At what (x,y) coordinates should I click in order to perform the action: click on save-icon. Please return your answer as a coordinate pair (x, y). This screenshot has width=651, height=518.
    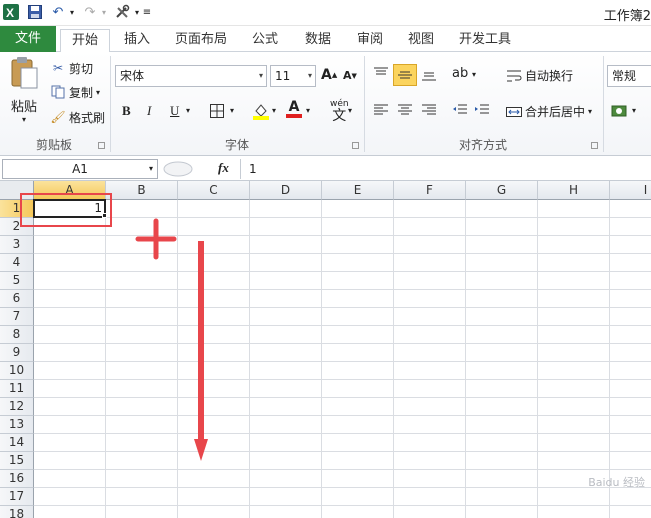
    Looking at the image, I should click on (35, 12).